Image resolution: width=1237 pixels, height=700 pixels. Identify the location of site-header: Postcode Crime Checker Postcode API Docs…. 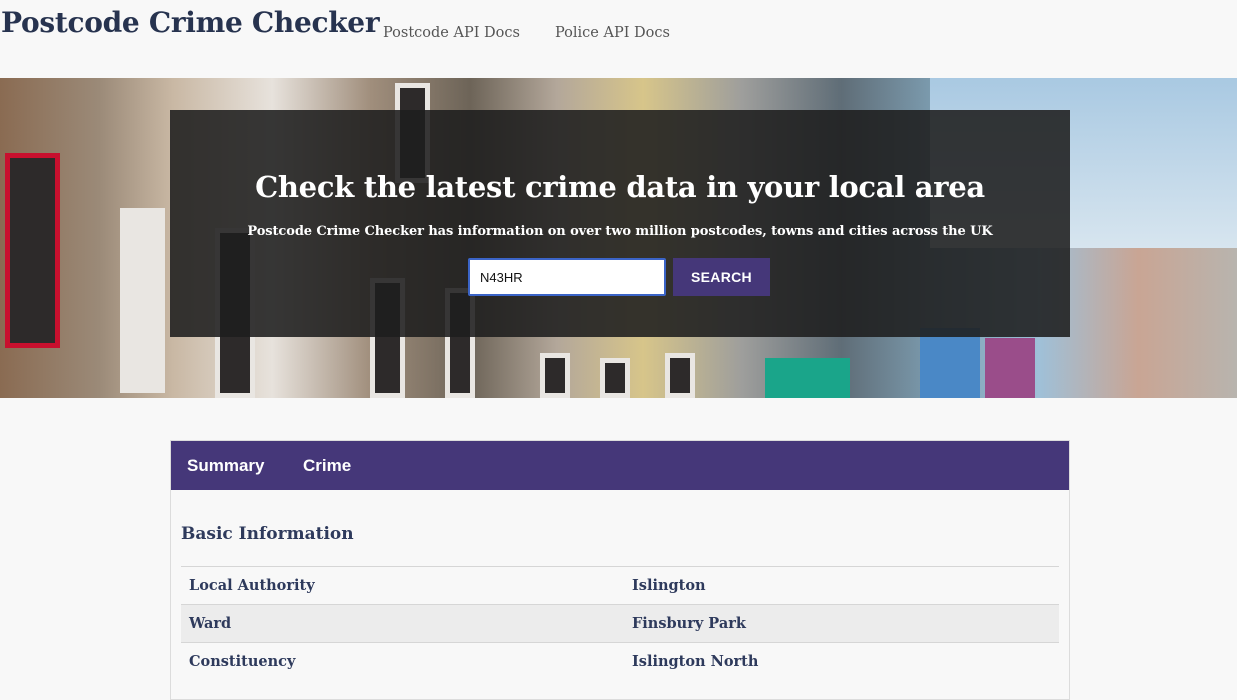
(618, 39).